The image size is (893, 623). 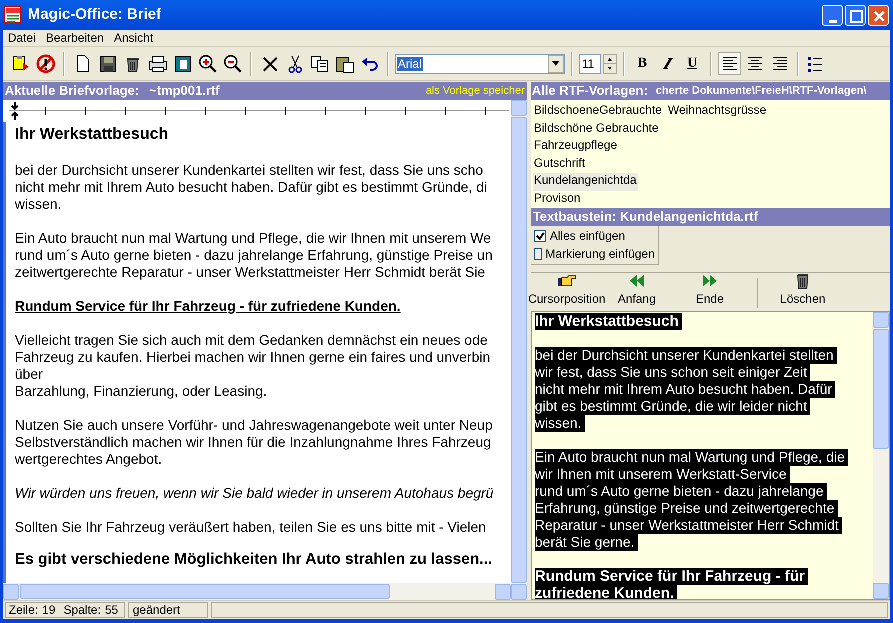 I want to click on close-button, so click(x=878, y=15).